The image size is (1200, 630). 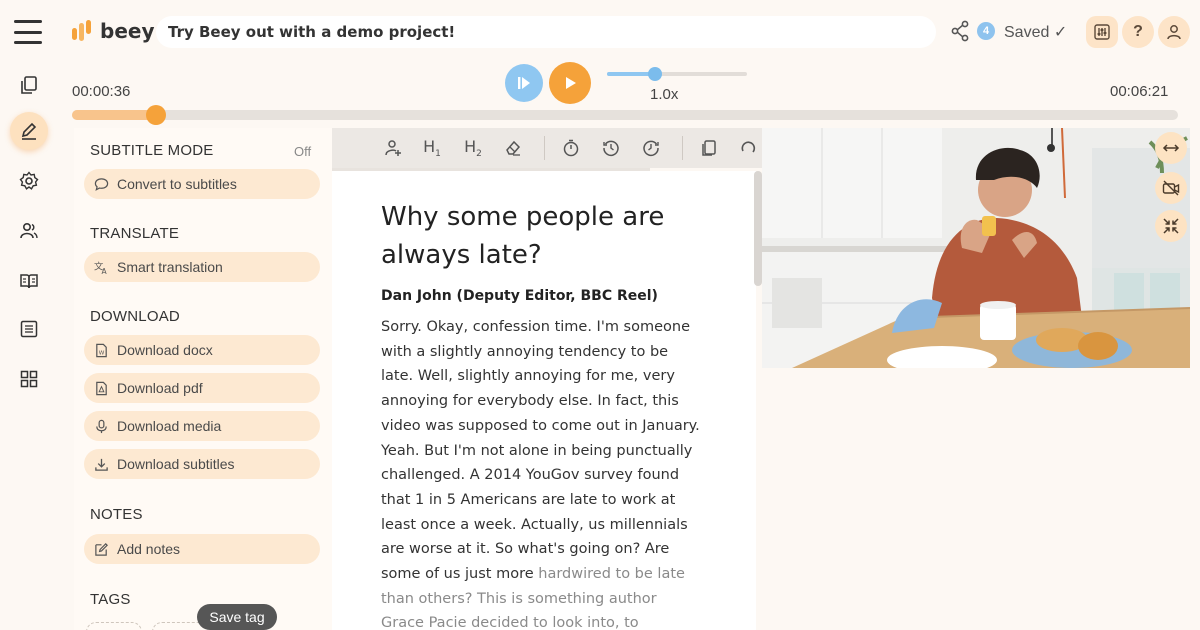 I want to click on sliders-icon, so click(x=1102, y=32).